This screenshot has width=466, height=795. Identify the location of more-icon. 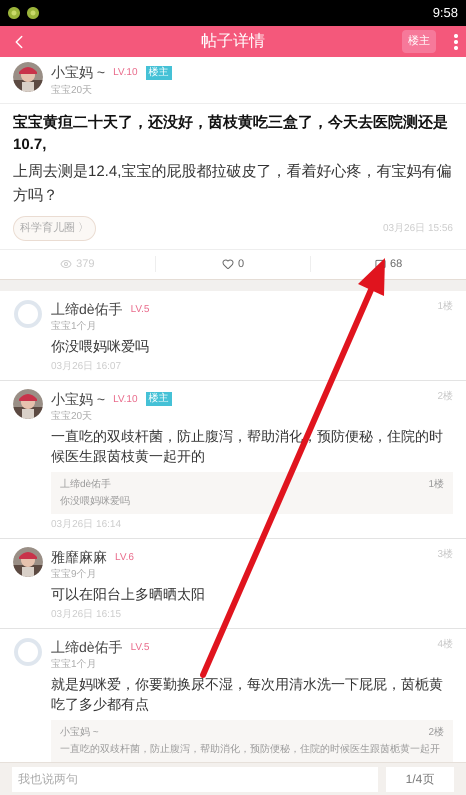
(456, 42).